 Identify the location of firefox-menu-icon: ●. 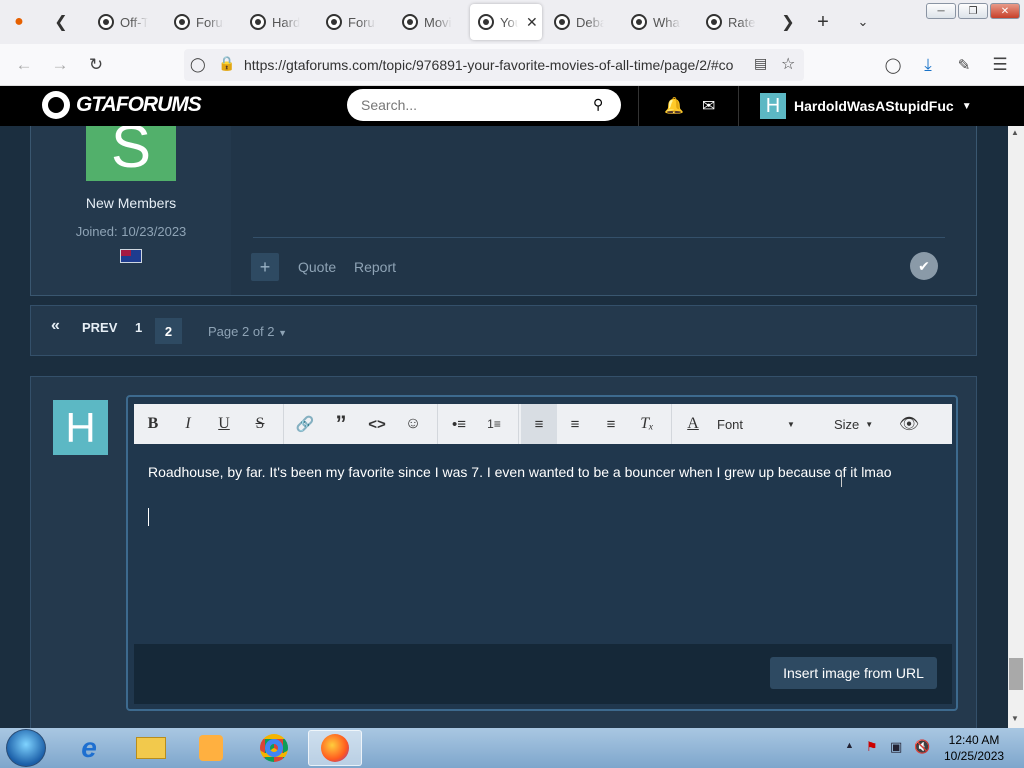
(19, 22).